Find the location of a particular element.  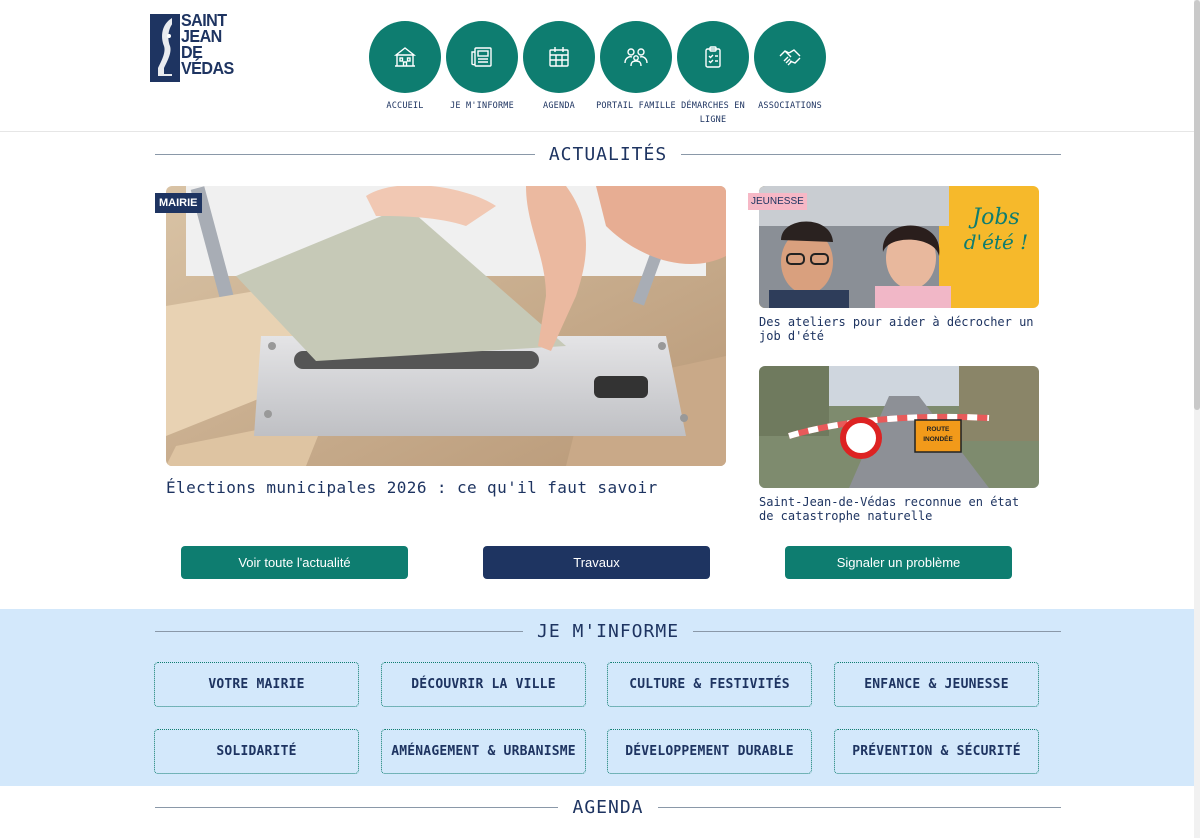

info-link-culture-festivites: CULTURE & FESTIVITÉS is located at coordinates (709, 684).